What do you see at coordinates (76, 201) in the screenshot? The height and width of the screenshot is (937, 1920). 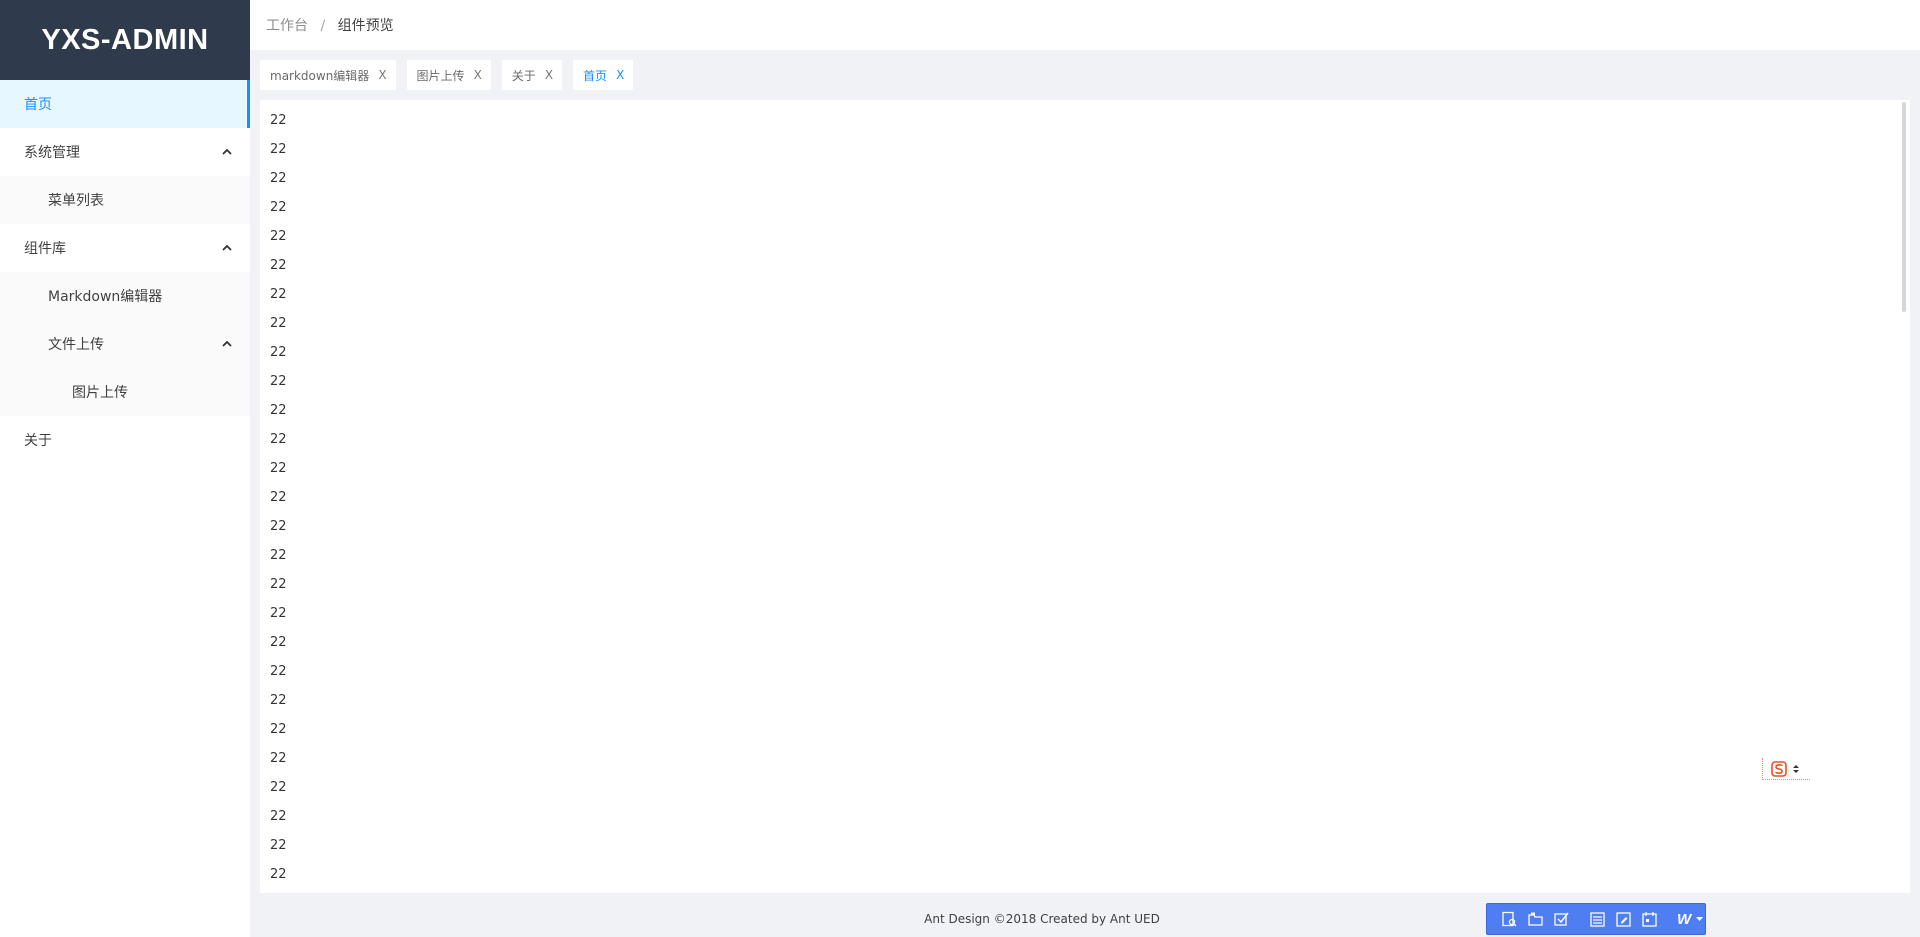 I see `menu-item-label: 菜单列表` at bounding box center [76, 201].